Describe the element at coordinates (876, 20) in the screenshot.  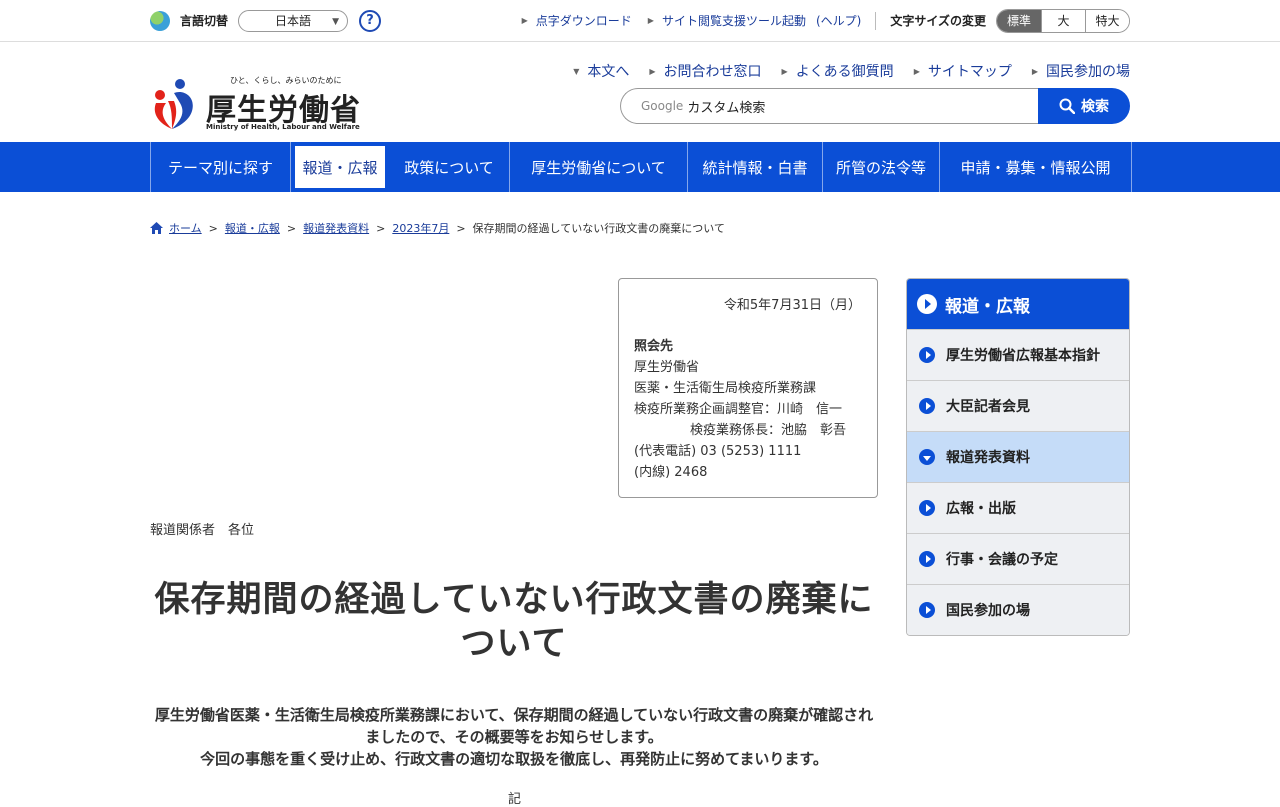
I see `divider` at that location.